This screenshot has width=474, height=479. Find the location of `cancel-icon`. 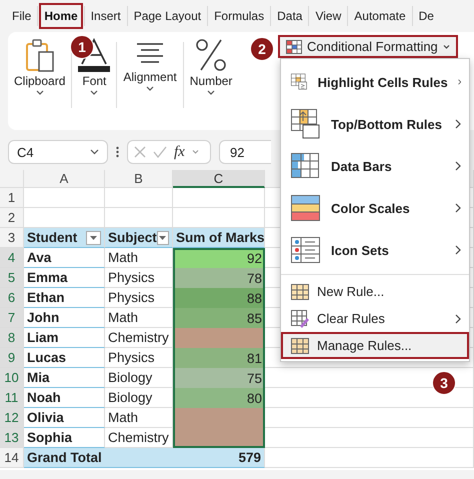

cancel-icon is located at coordinates (140, 152).